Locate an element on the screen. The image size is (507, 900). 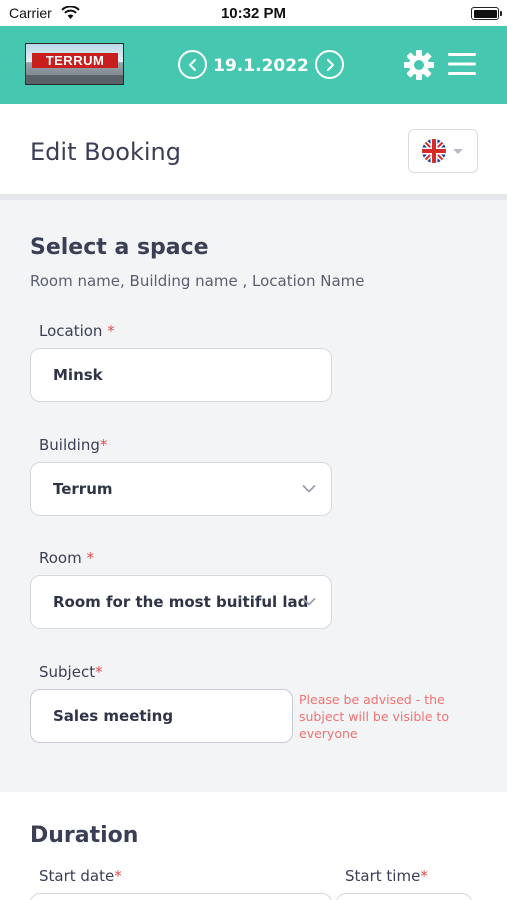
subject-input: Sales meeting is located at coordinates (161, 716).